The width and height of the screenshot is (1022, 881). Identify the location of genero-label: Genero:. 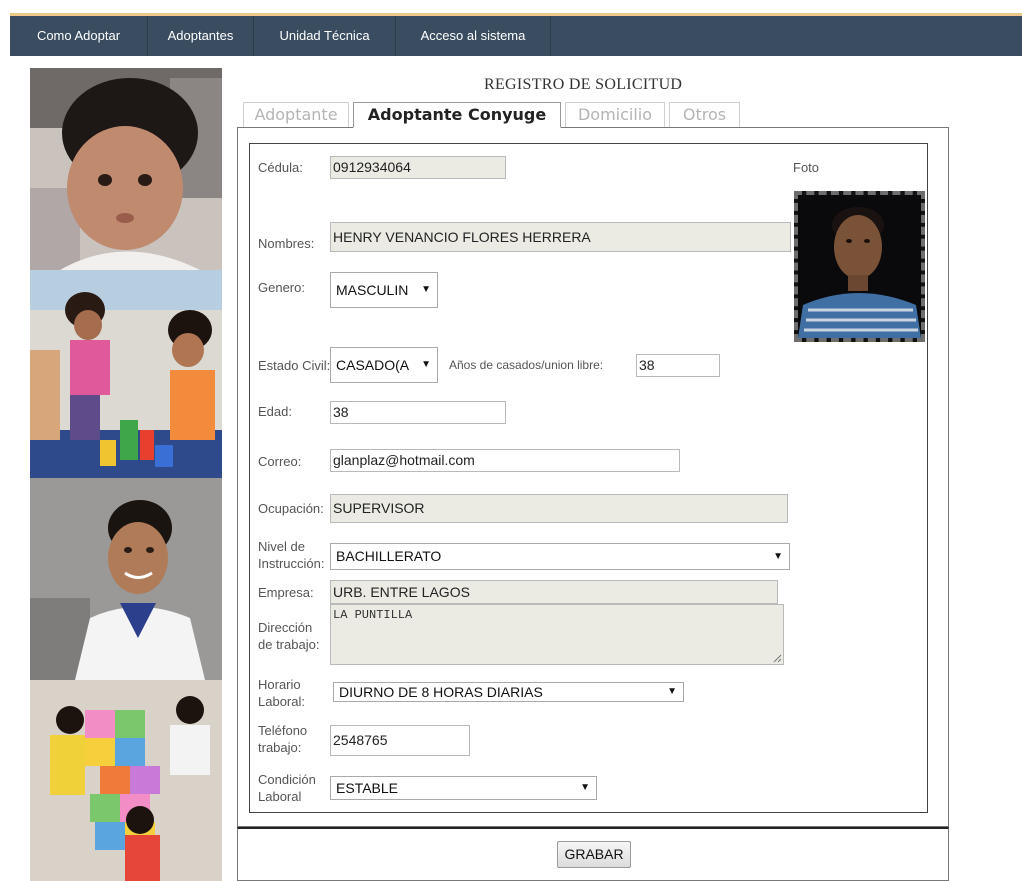
(281, 287).